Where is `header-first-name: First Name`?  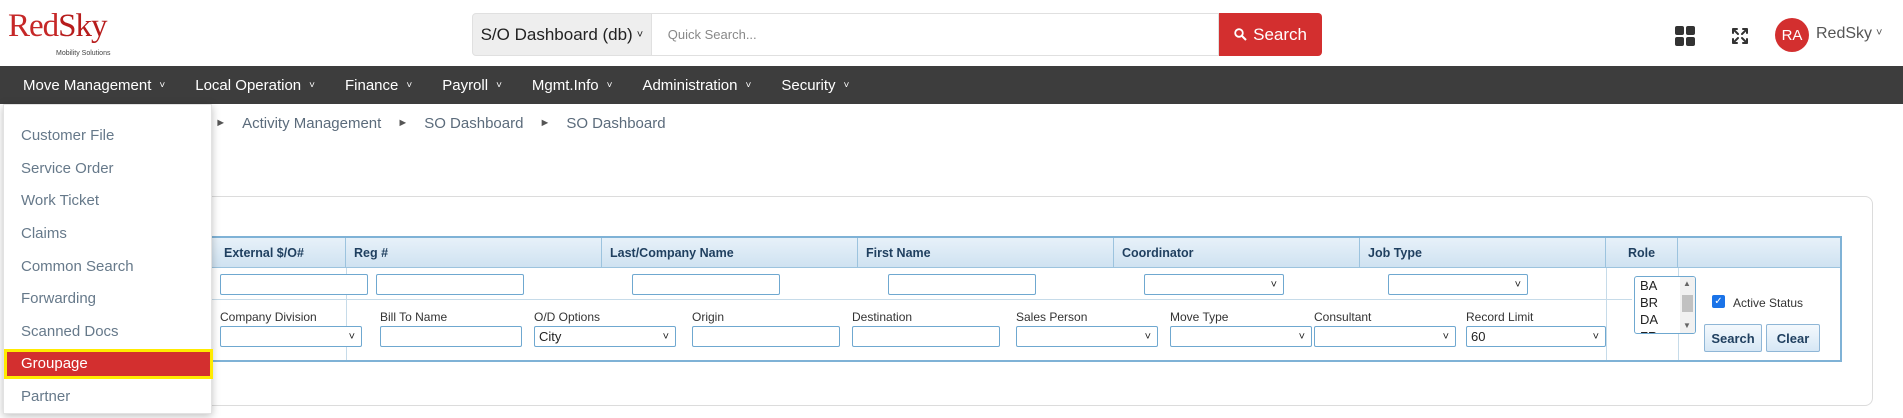 header-first-name: First Name is located at coordinates (986, 253).